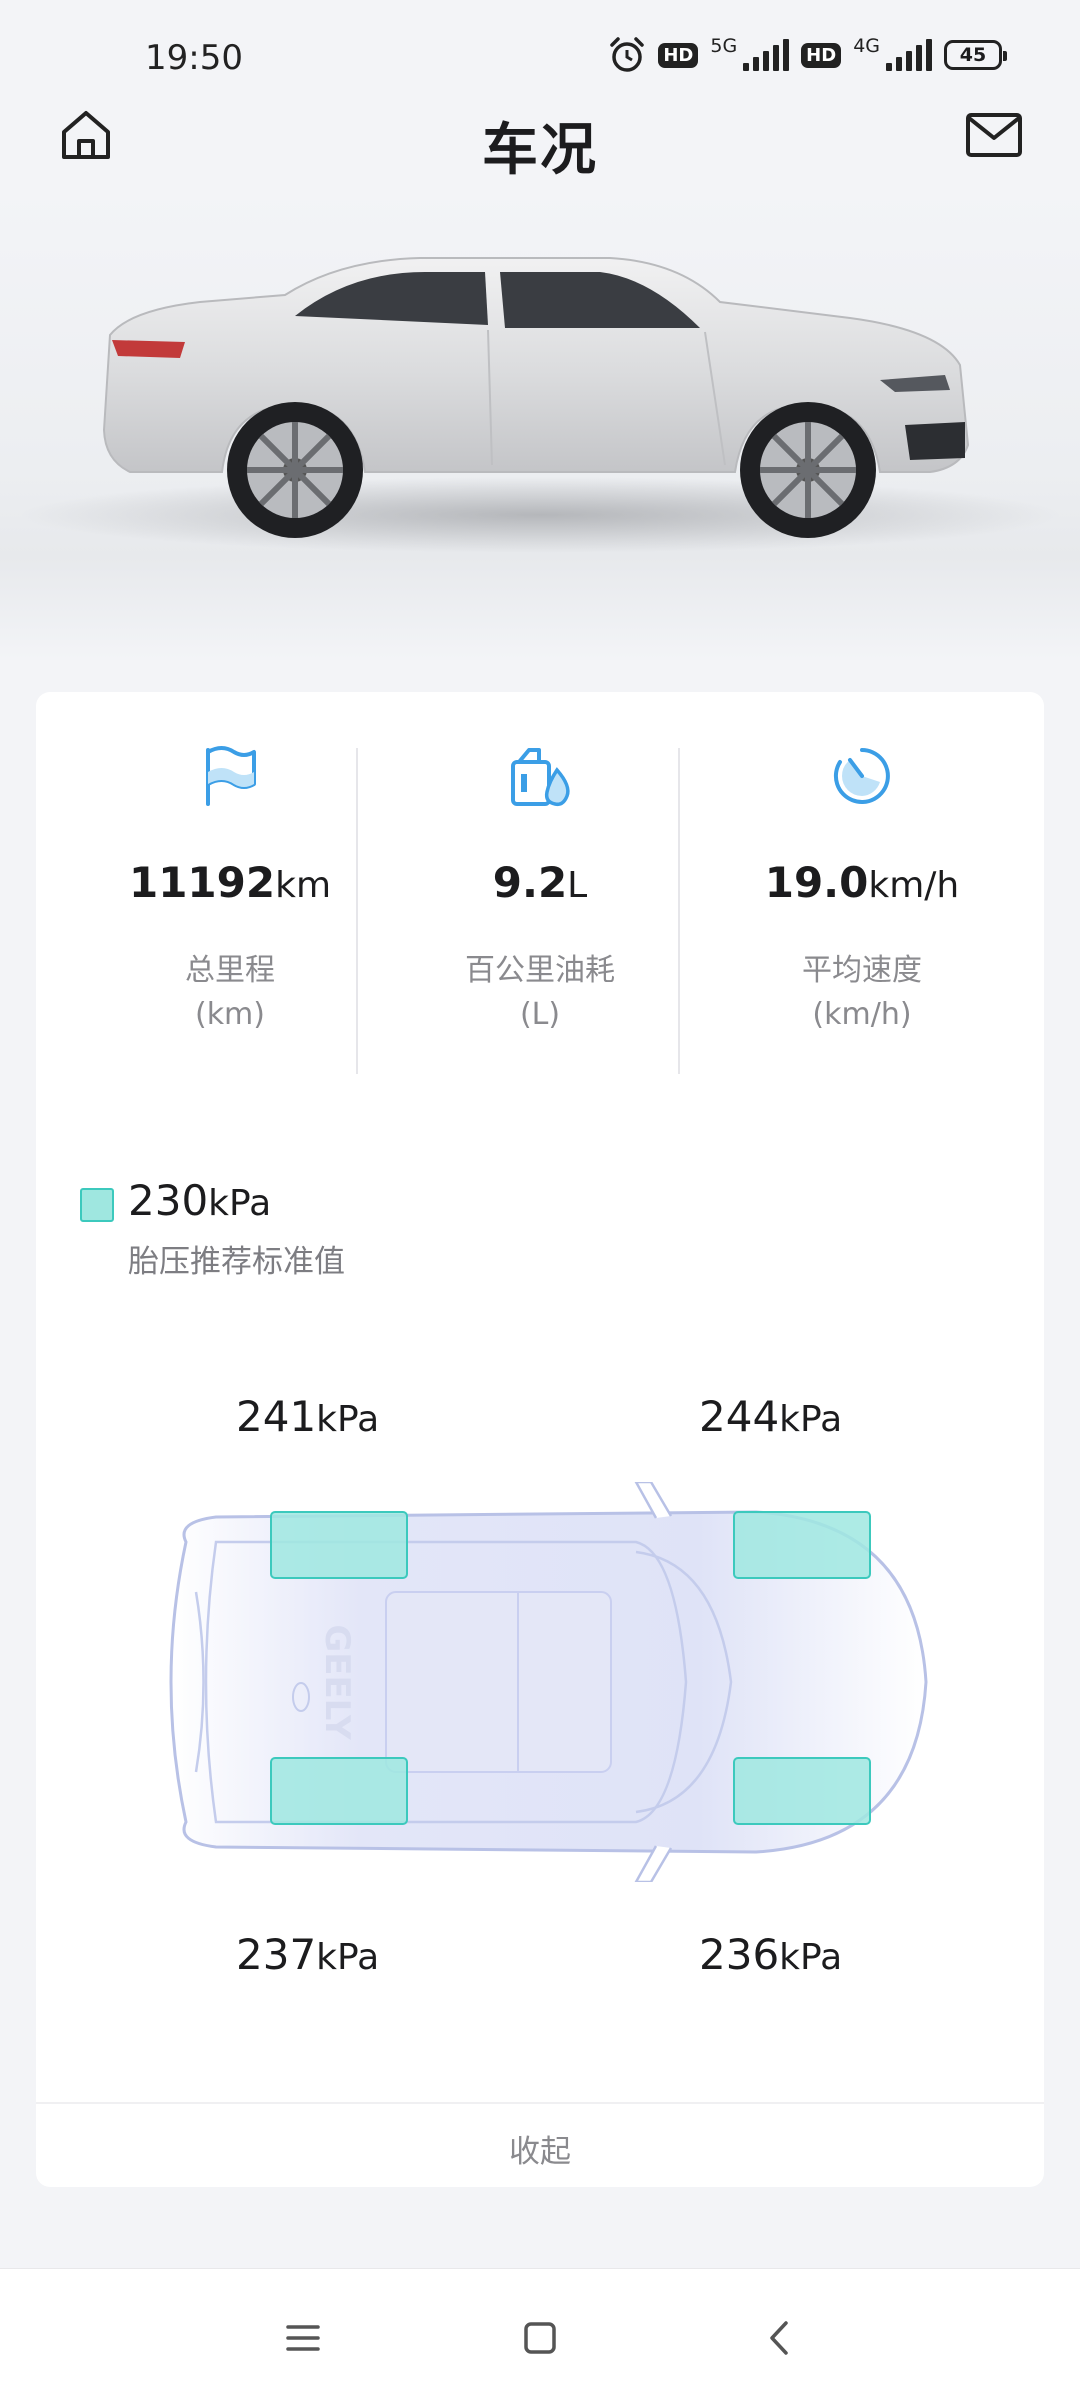 This screenshot has width=1080, height=2401. I want to click on stat-fuel-consumption: 9.2L 百公里油耗 (L), so click(540, 907).